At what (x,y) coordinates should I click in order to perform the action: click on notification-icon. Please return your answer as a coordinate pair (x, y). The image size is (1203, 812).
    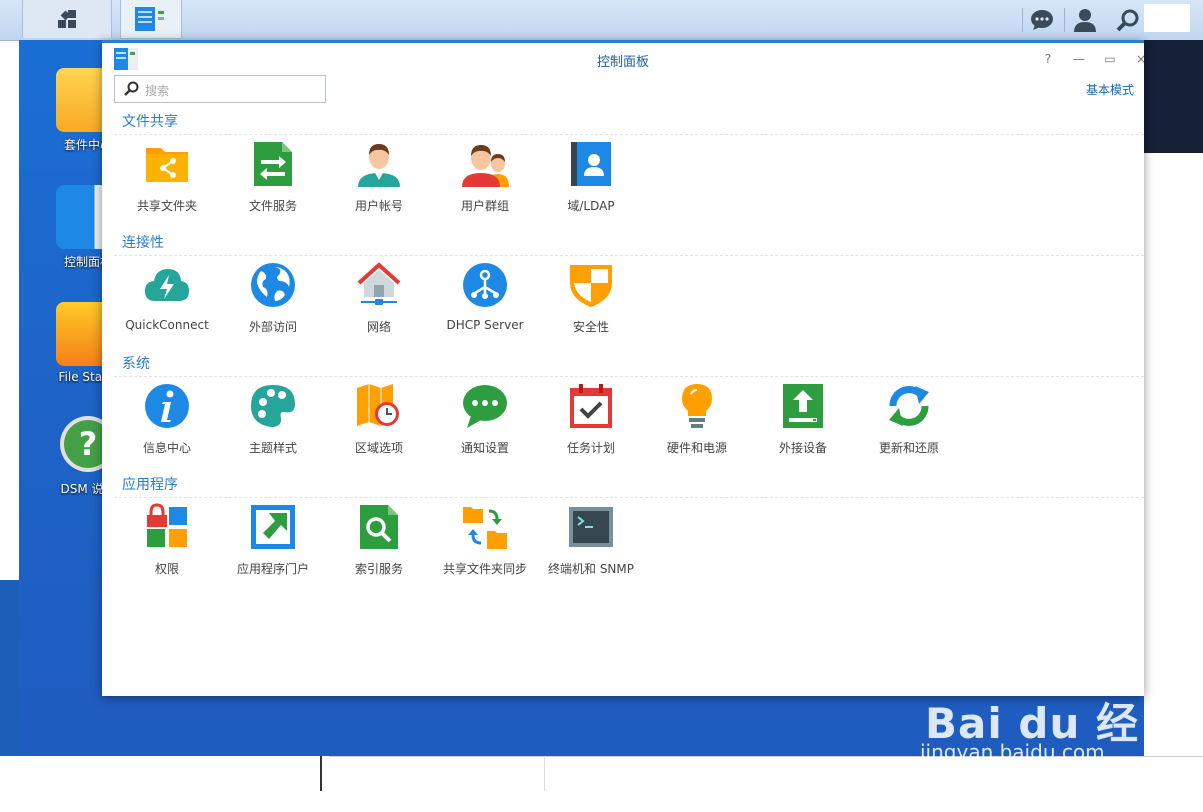
    Looking at the image, I should click on (485, 406).